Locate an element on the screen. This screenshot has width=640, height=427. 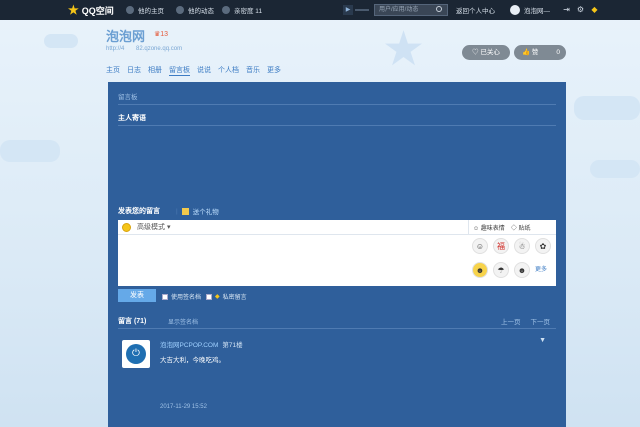
like-count: 0 is located at coordinates (558, 52).